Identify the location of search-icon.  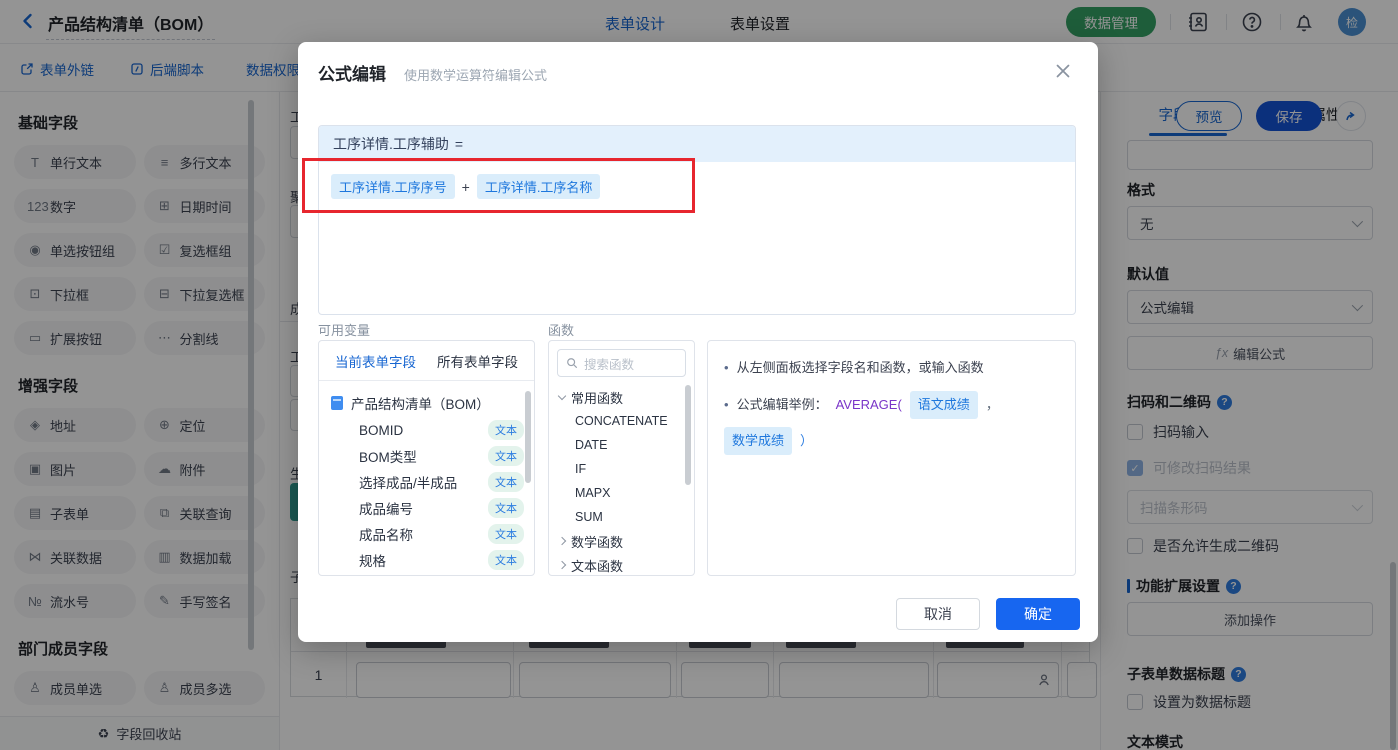
(572, 363).